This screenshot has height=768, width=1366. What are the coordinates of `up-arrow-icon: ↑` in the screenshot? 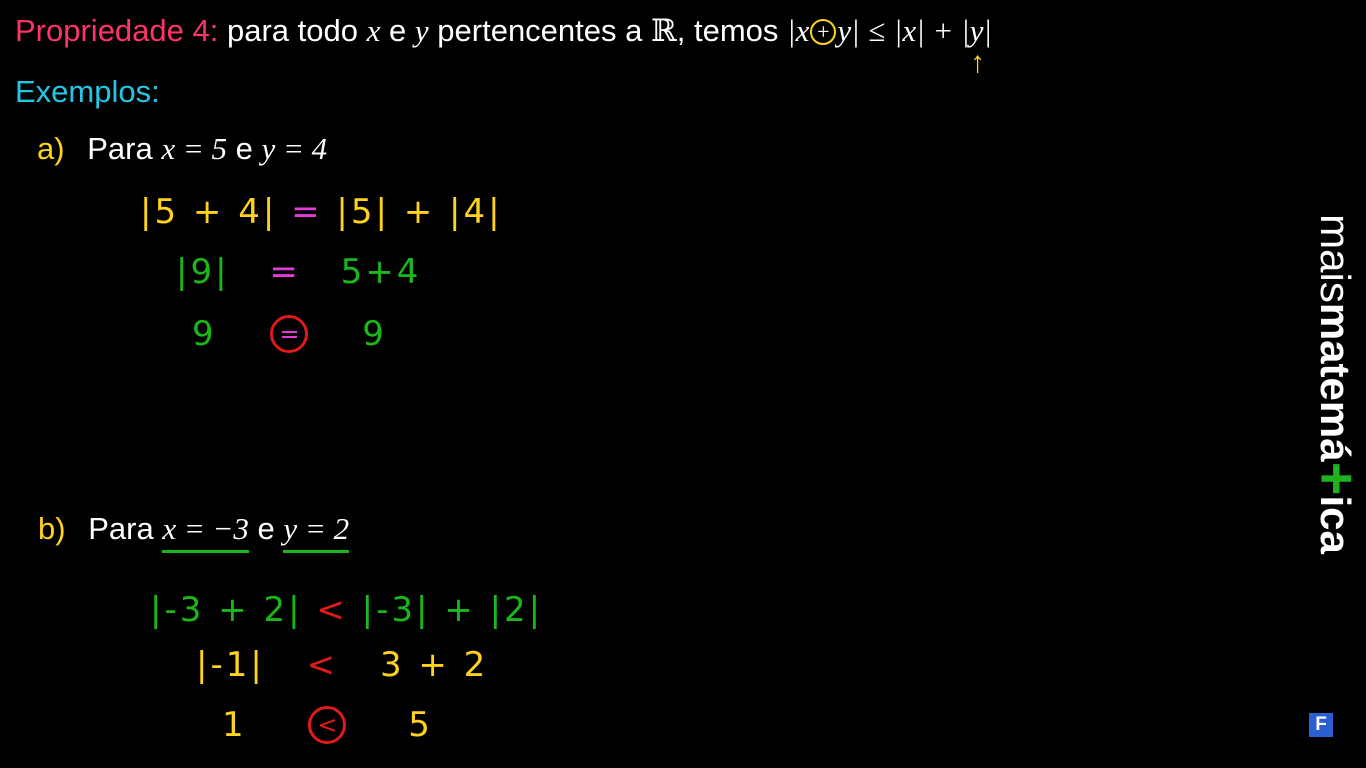 It's located at (977, 62).